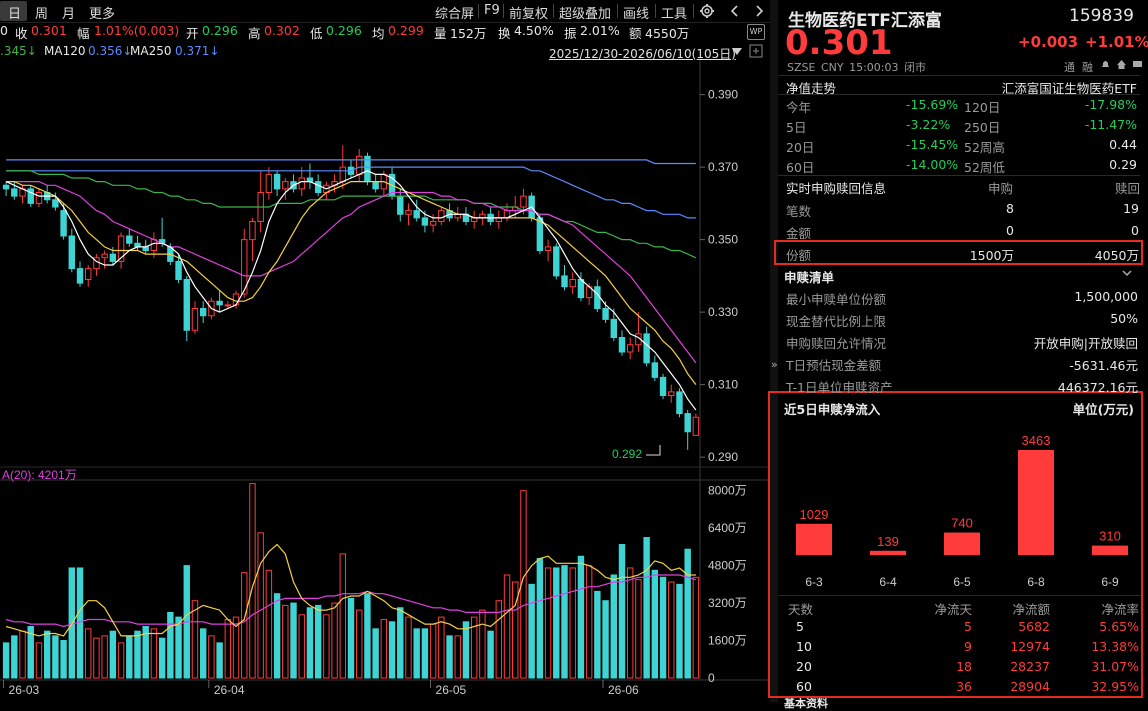 This screenshot has height=711, width=1148. What do you see at coordinates (39, 475) in the screenshot?
I see `volume-ma-label: A(20): 4201万` at bounding box center [39, 475].